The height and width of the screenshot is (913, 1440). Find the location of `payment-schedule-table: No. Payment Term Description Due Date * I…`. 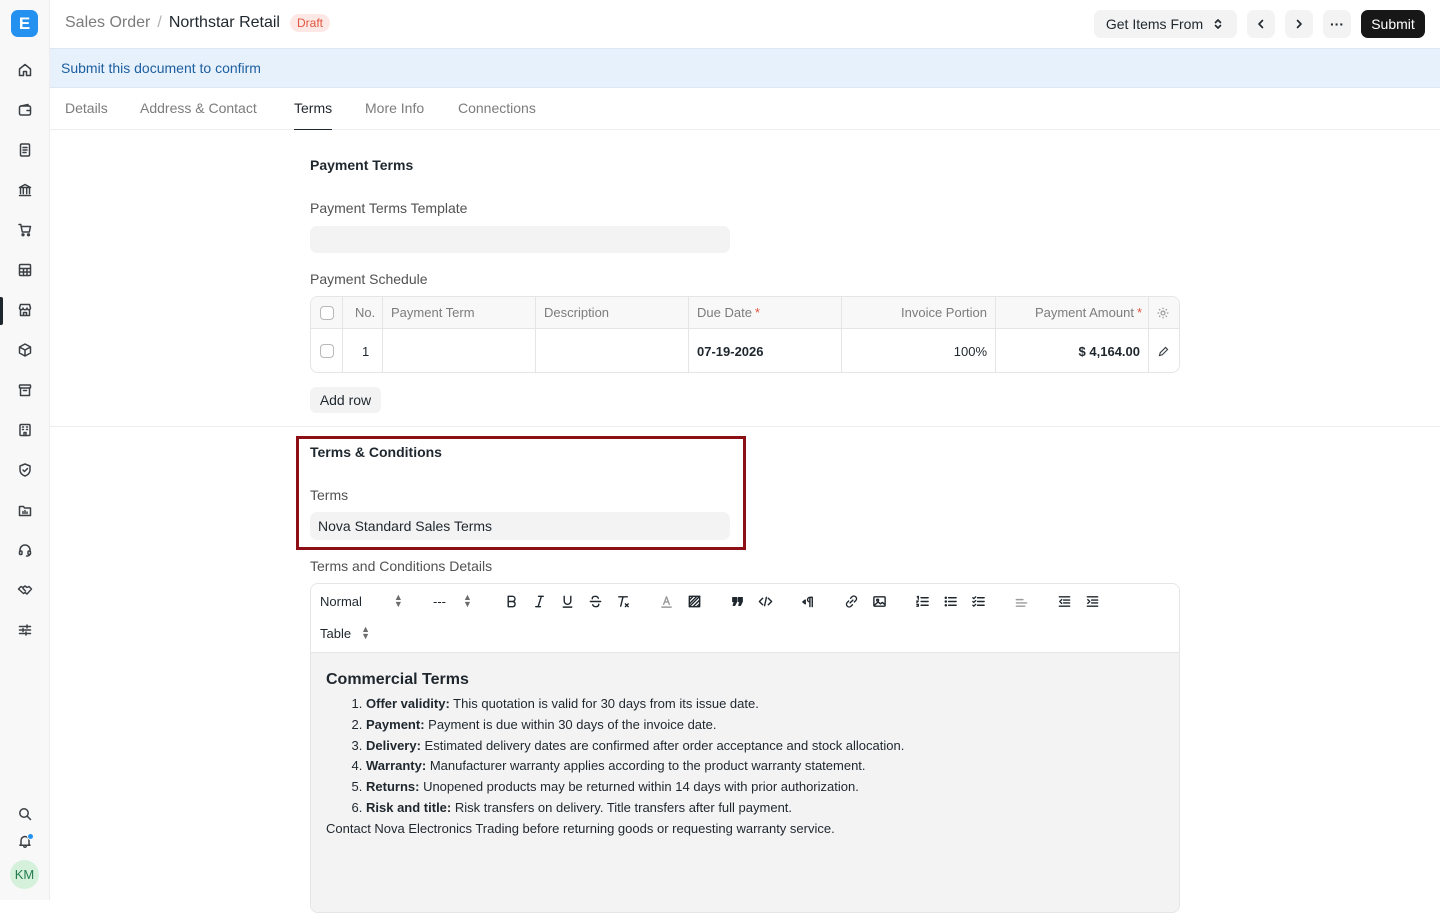

payment-schedule-table: No. Payment Term Description Due Date * I… is located at coordinates (745, 334).